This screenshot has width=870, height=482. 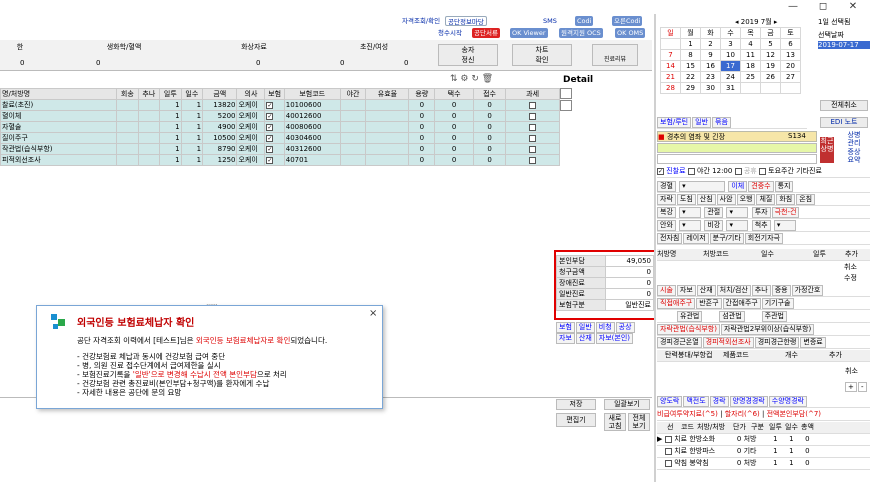 What do you see at coordinates (374, 47) in the screenshot?
I see `first-visit-header: 초진/여성` at bounding box center [374, 47].